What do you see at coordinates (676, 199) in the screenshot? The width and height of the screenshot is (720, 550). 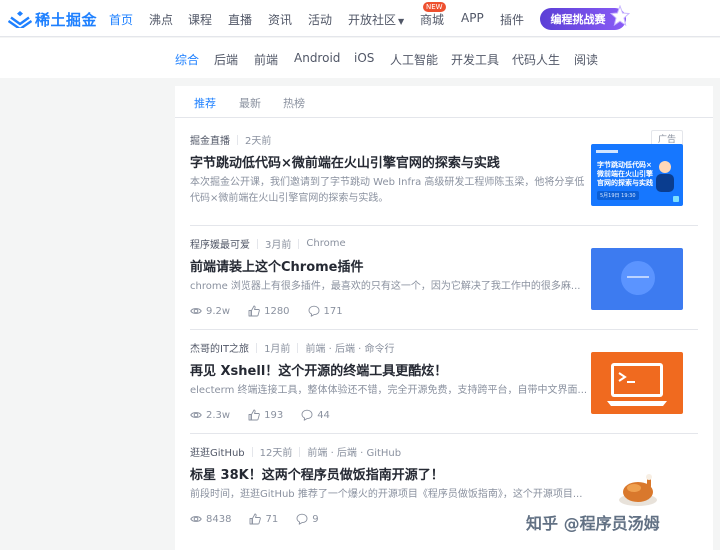 I see `thumb-decoration` at bounding box center [676, 199].